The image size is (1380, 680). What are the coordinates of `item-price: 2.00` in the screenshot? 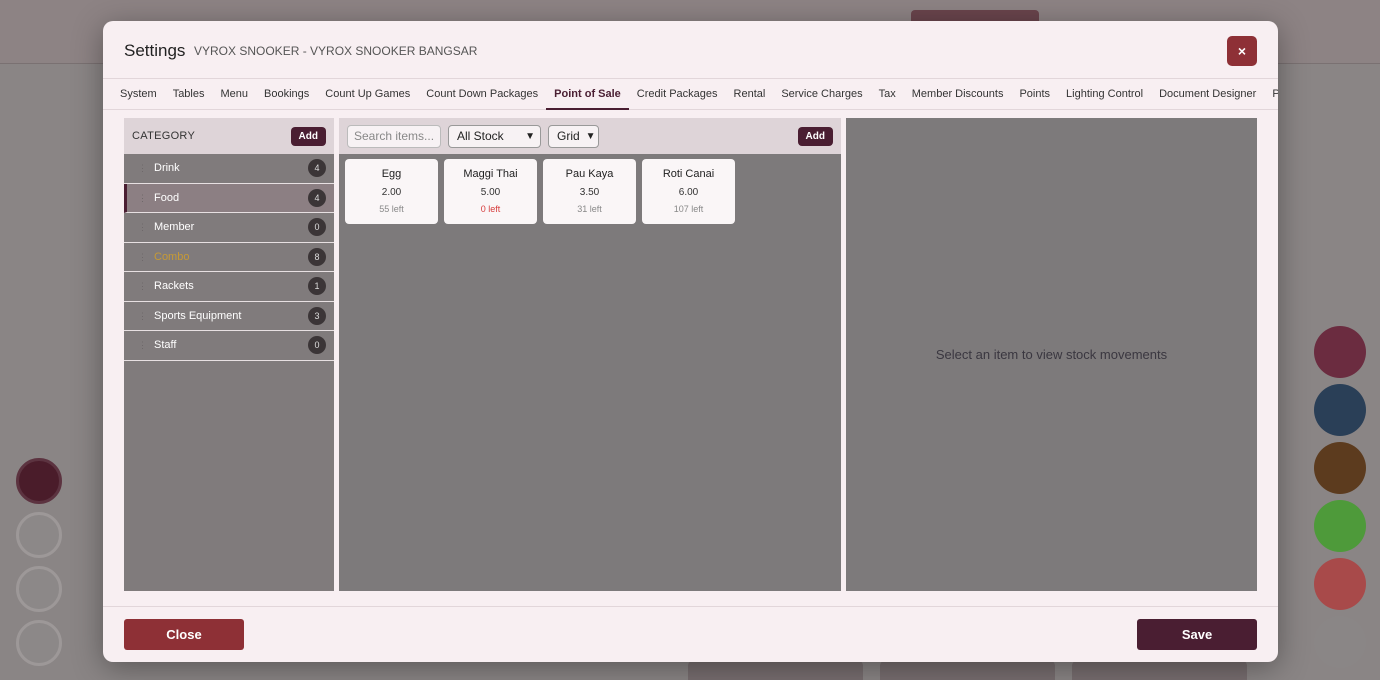 It's located at (391, 192).